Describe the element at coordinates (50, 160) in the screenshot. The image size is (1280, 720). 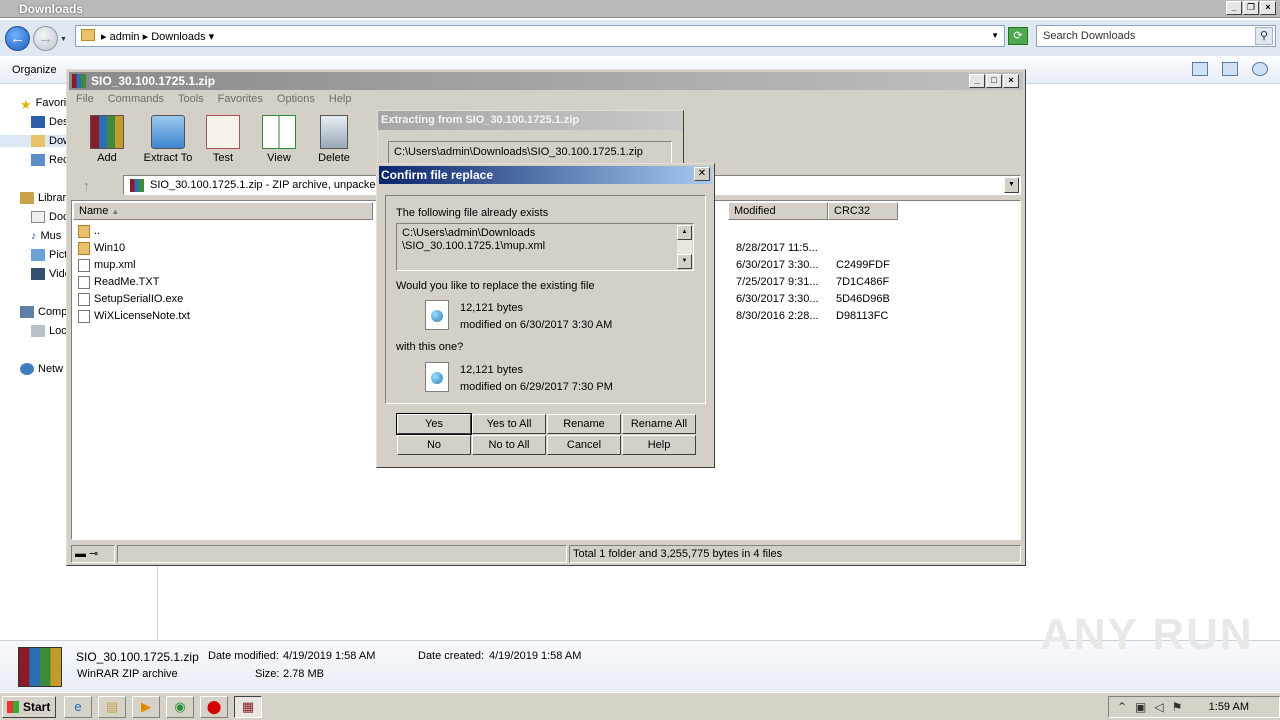
I see `nav-recent: Rec` at that location.